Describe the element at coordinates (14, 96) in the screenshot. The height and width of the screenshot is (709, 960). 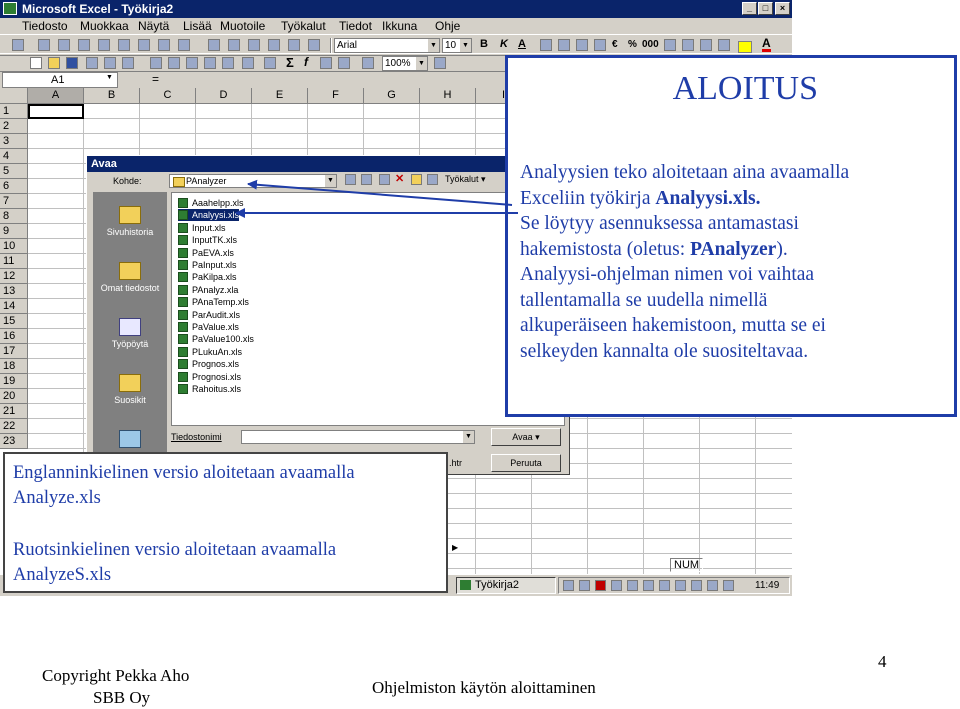
I see `select-all-corner` at that location.